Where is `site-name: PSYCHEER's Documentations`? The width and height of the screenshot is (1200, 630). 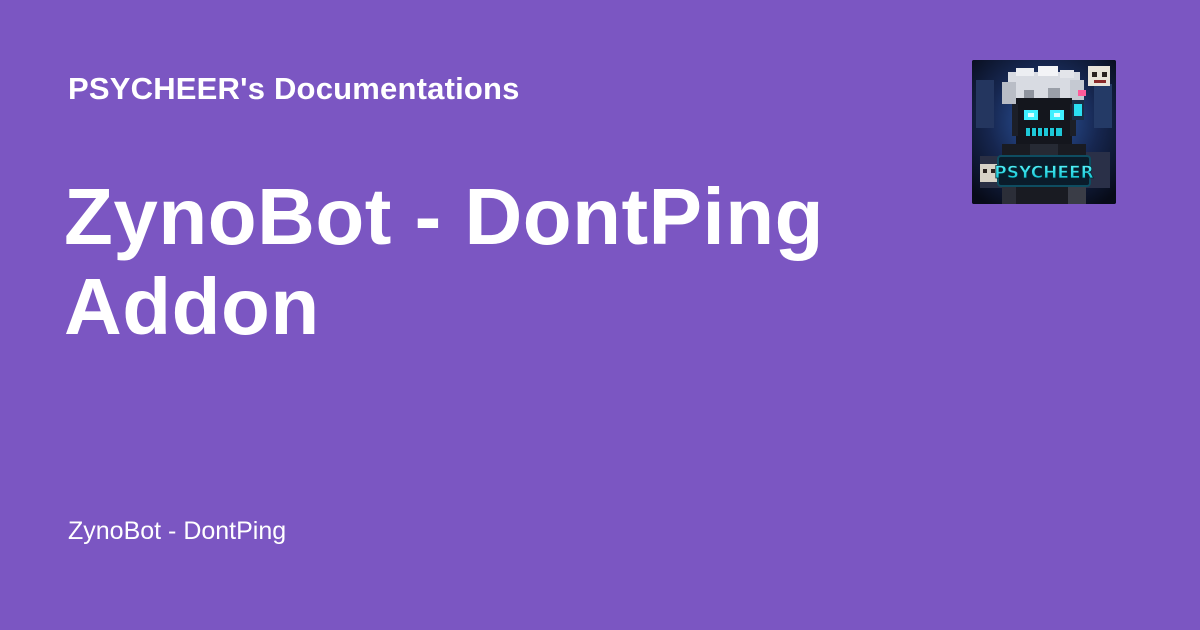
site-name: PSYCHEER's Documentations is located at coordinates (294, 88).